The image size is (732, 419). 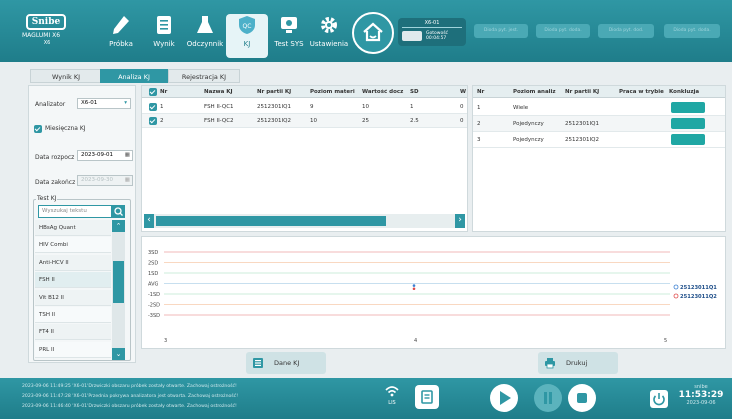 What do you see at coordinates (75, 211) in the screenshot?
I see `test-search-input: Wyszukaj tekstu` at bounding box center [75, 211].